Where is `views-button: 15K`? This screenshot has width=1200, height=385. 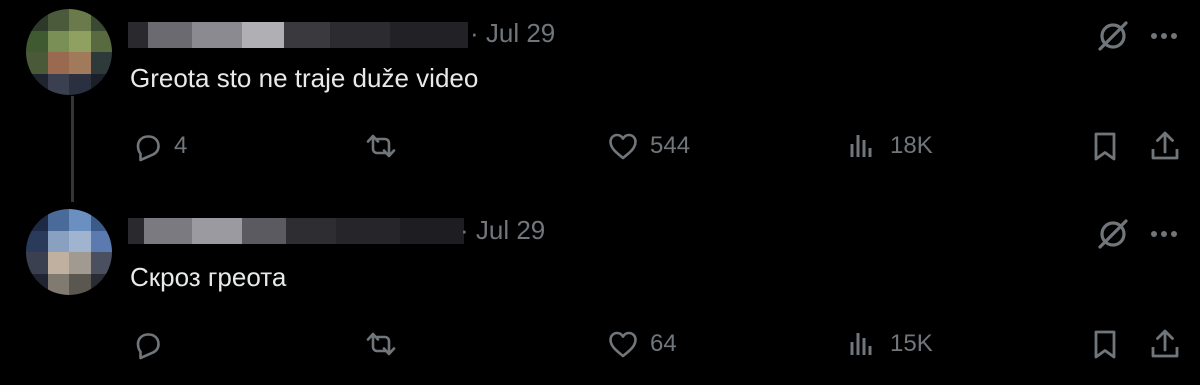 views-button: 15K is located at coordinates (889, 344).